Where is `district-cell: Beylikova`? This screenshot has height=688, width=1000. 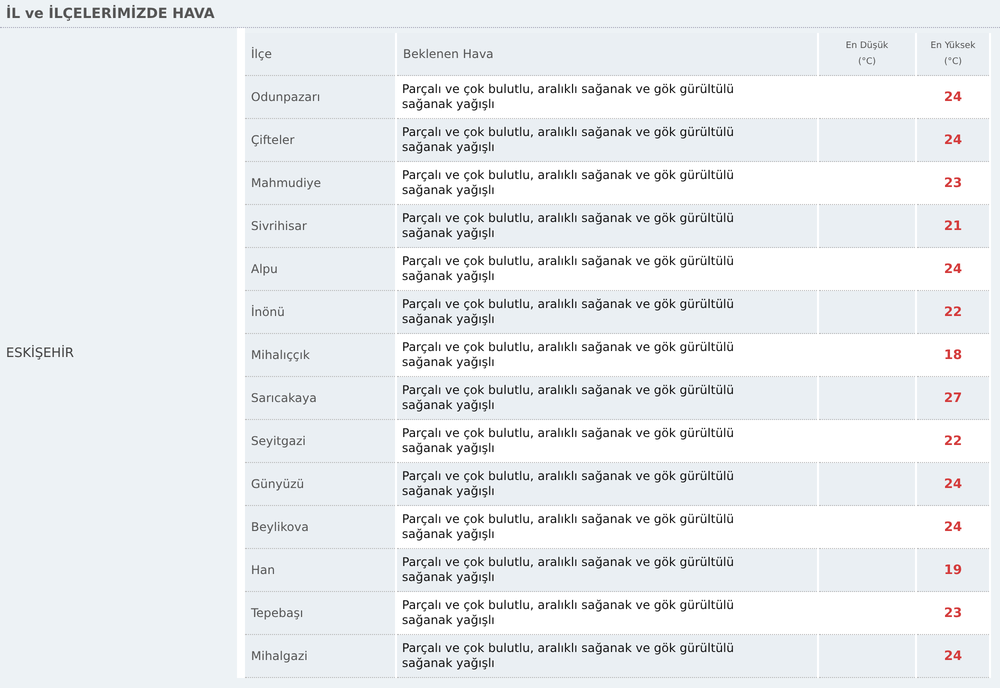
district-cell: Beylikova is located at coordinates (320, 527).